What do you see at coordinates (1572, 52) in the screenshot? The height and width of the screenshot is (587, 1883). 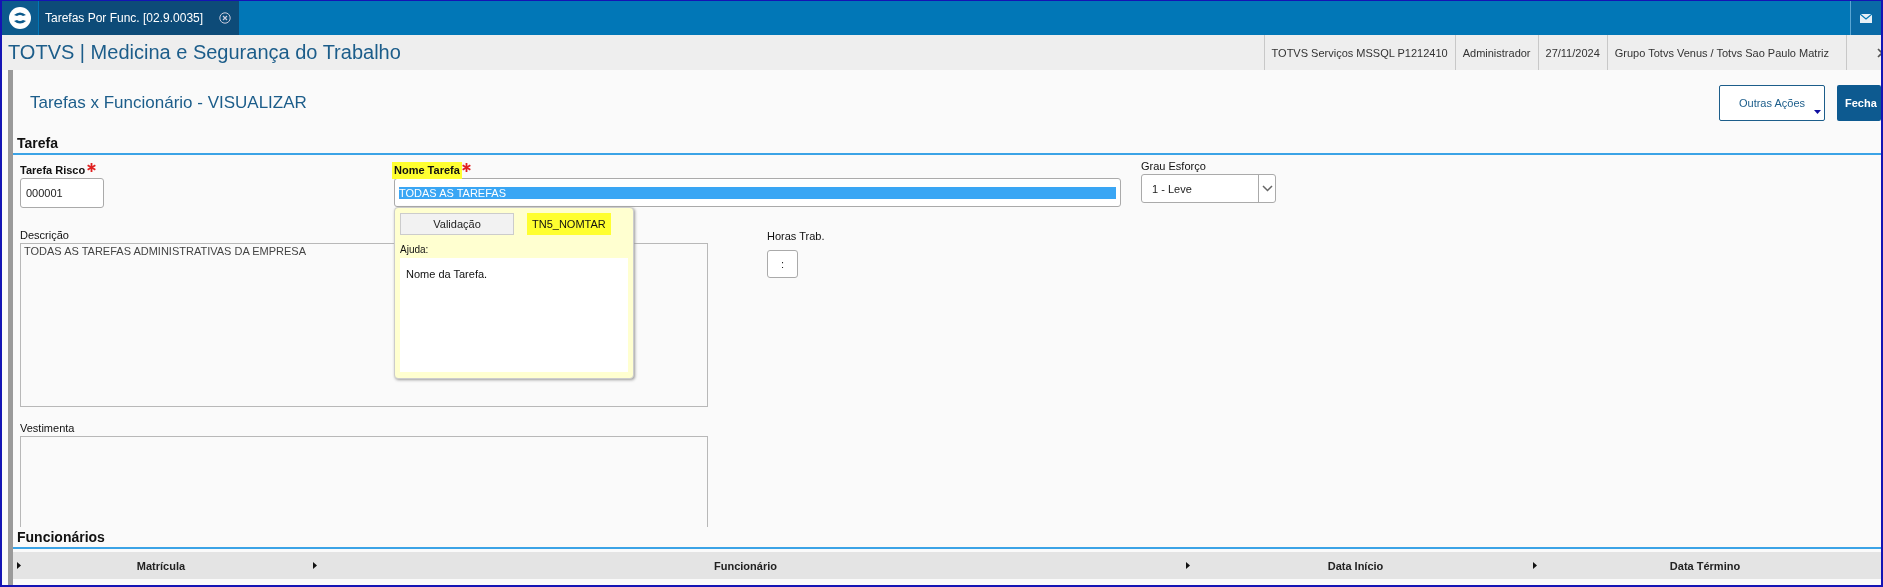 I see `info-cell: 27/11/2024` at bounding box center [1572, 52].